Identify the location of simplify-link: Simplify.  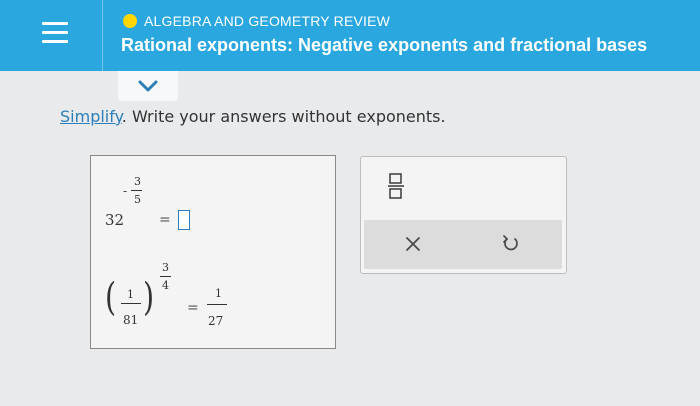
(91, 116).